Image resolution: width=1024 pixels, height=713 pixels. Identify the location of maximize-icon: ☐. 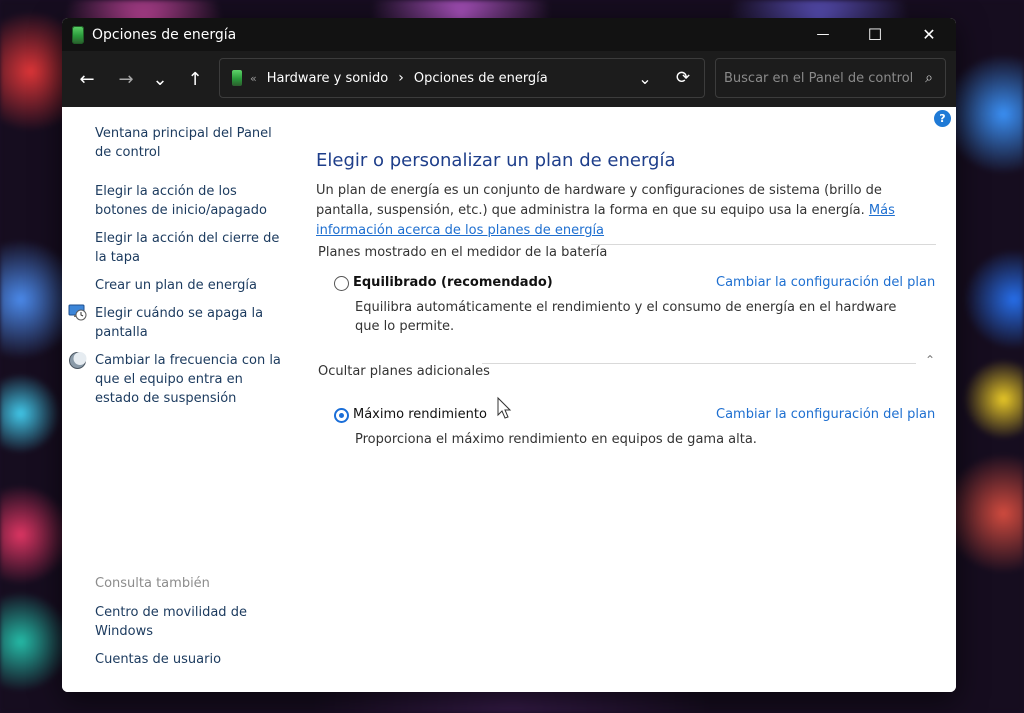
(875, 34).